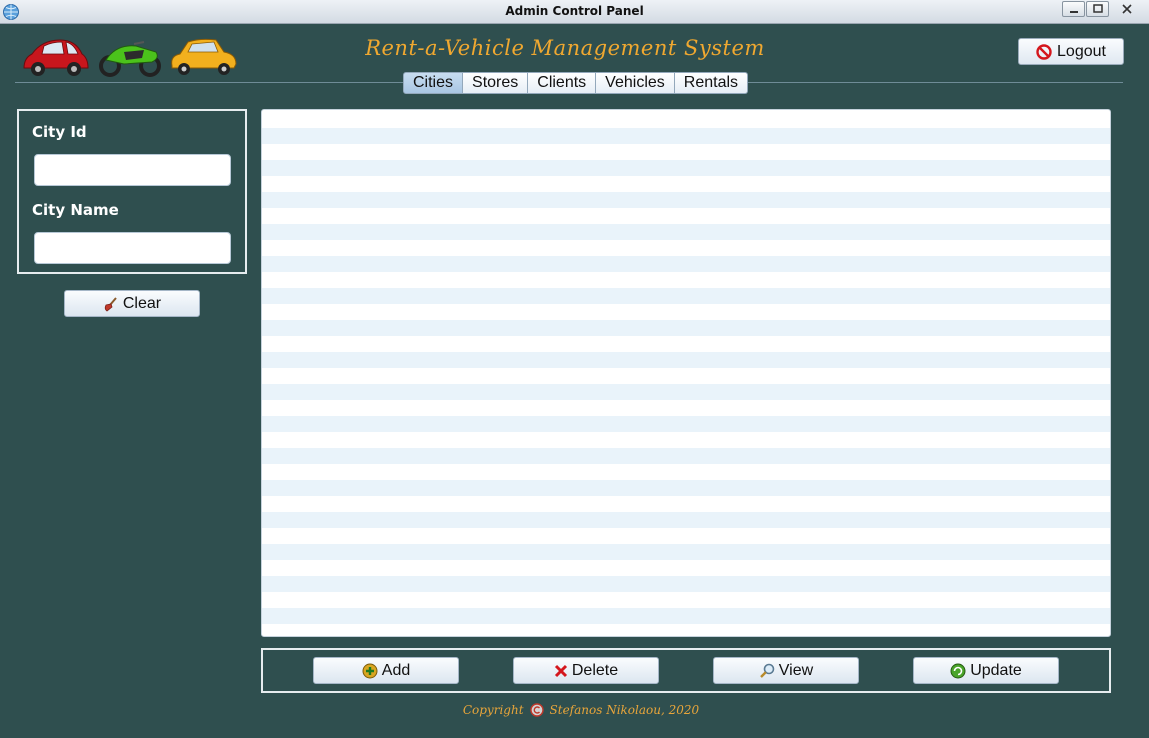 The width and height of the screenshot is (1149, 738). Describe the element at coordinates (796, 670) in the screenshot. I see `view-label: View` at that location.